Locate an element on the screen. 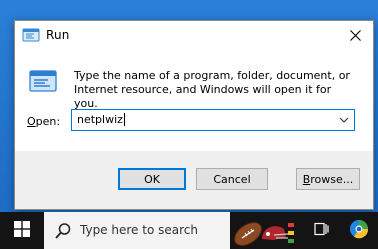 The image size is (378, 249). search-placeholder: Type here to search is located at coordinates (139, 230).